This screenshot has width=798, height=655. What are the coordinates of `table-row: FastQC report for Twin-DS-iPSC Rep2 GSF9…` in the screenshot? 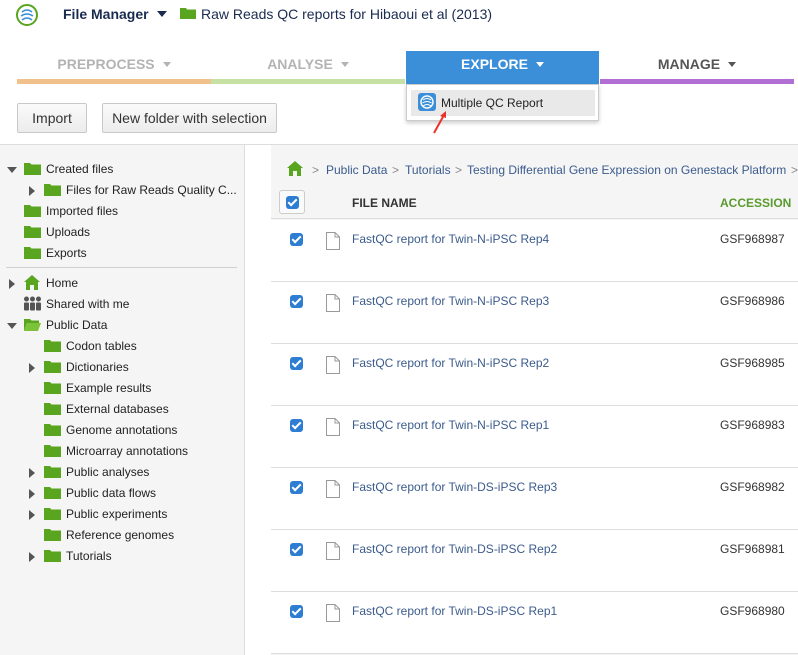 It's located at (534, 561).